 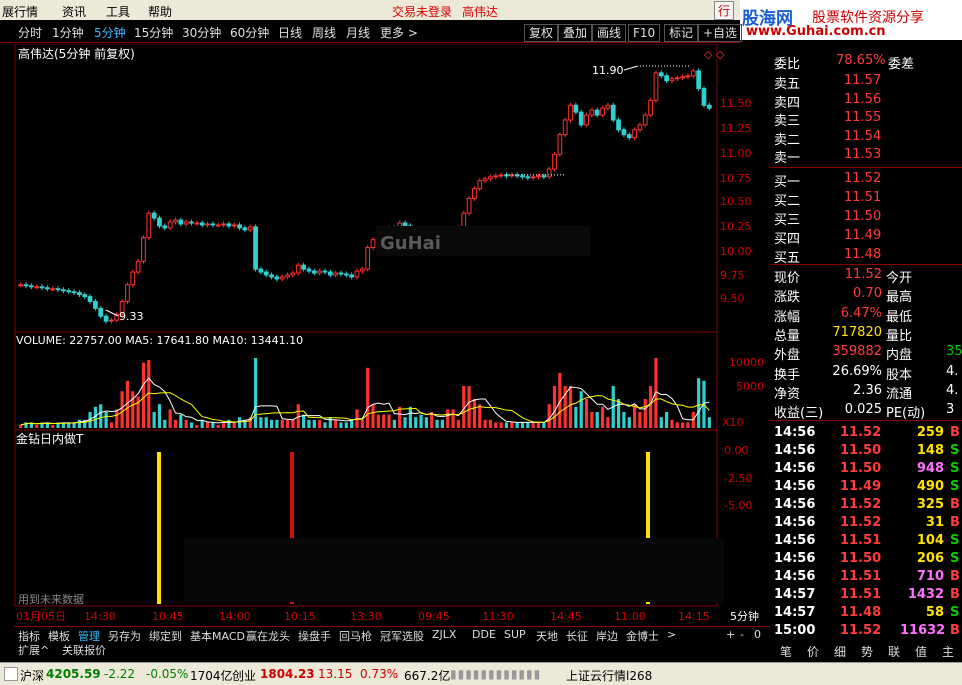 What do you see at coordinates (866, 577) in the screenshot?
I see `tick-row: 14:56 11.51 710 B` at bounding box center [866, 577].